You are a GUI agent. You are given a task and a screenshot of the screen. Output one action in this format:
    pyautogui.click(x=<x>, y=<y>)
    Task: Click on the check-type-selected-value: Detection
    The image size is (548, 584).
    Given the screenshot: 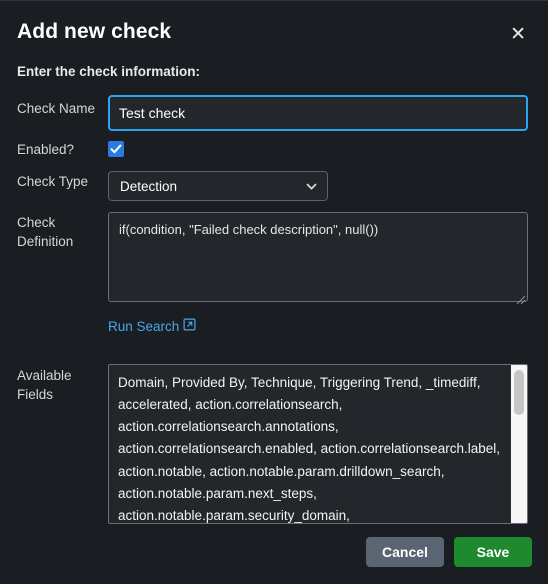 What is the action you would take?
    pyautogui.click(x=149, y=186)
    